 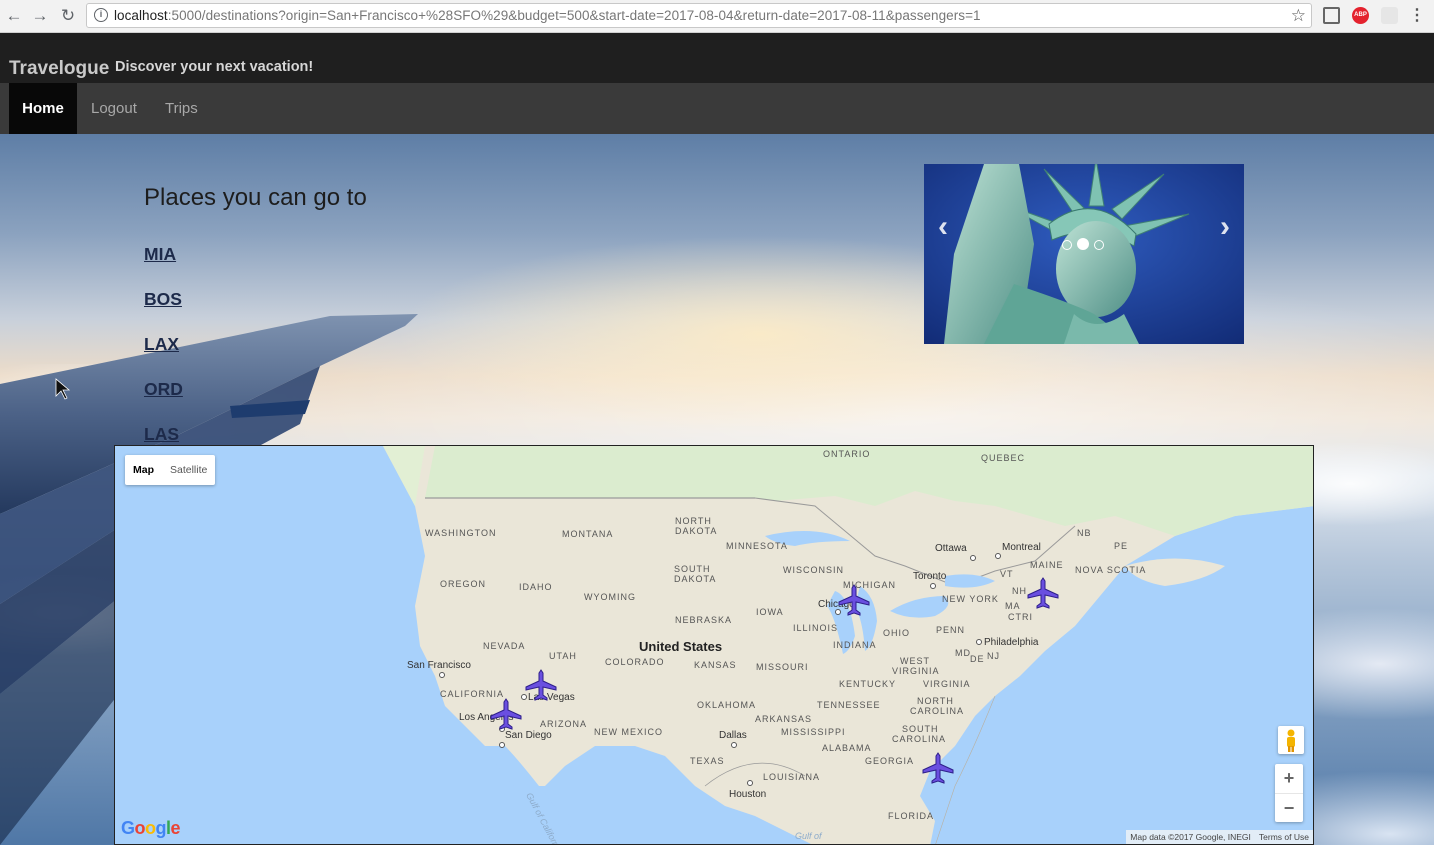 I want to click on extension-icon, so click(x=1389, y=15).